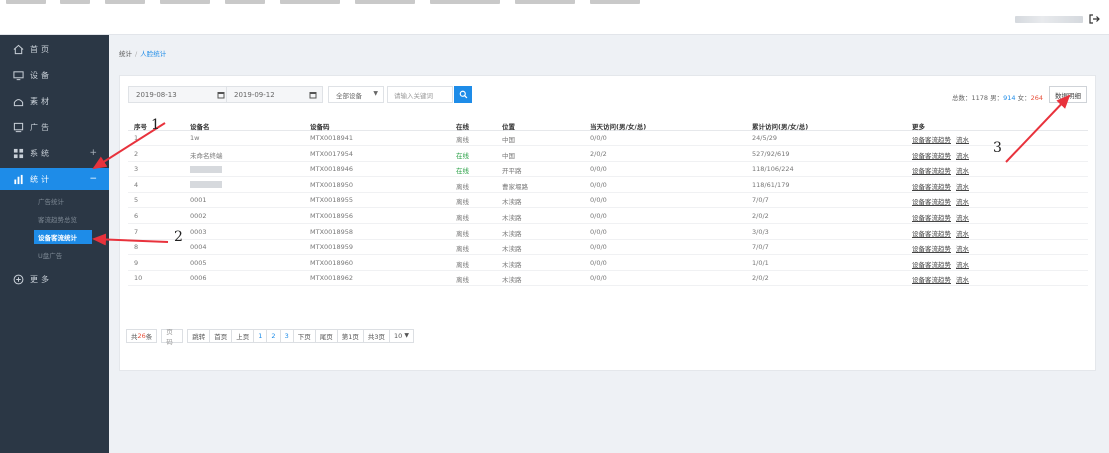 This screenshot has height=453, width=1109. Describe the element at coordinates (515, 186) in the screenshot. I see `device-location: 曹家堰路` at that location.